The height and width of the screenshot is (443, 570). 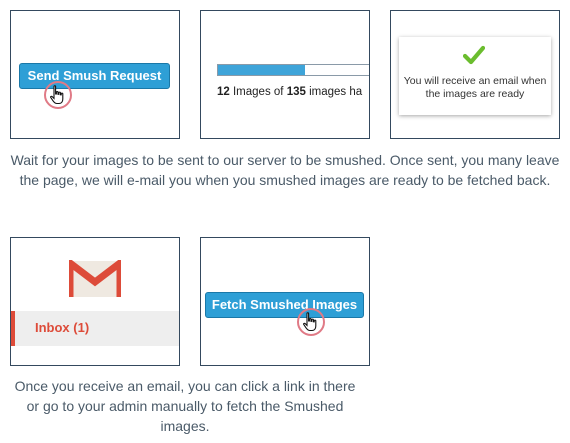 What do you see at coordinates (95, 301) in the screenshot?
I see `gmail-panel: Inbox (1)` at bounding box center [95, 301].